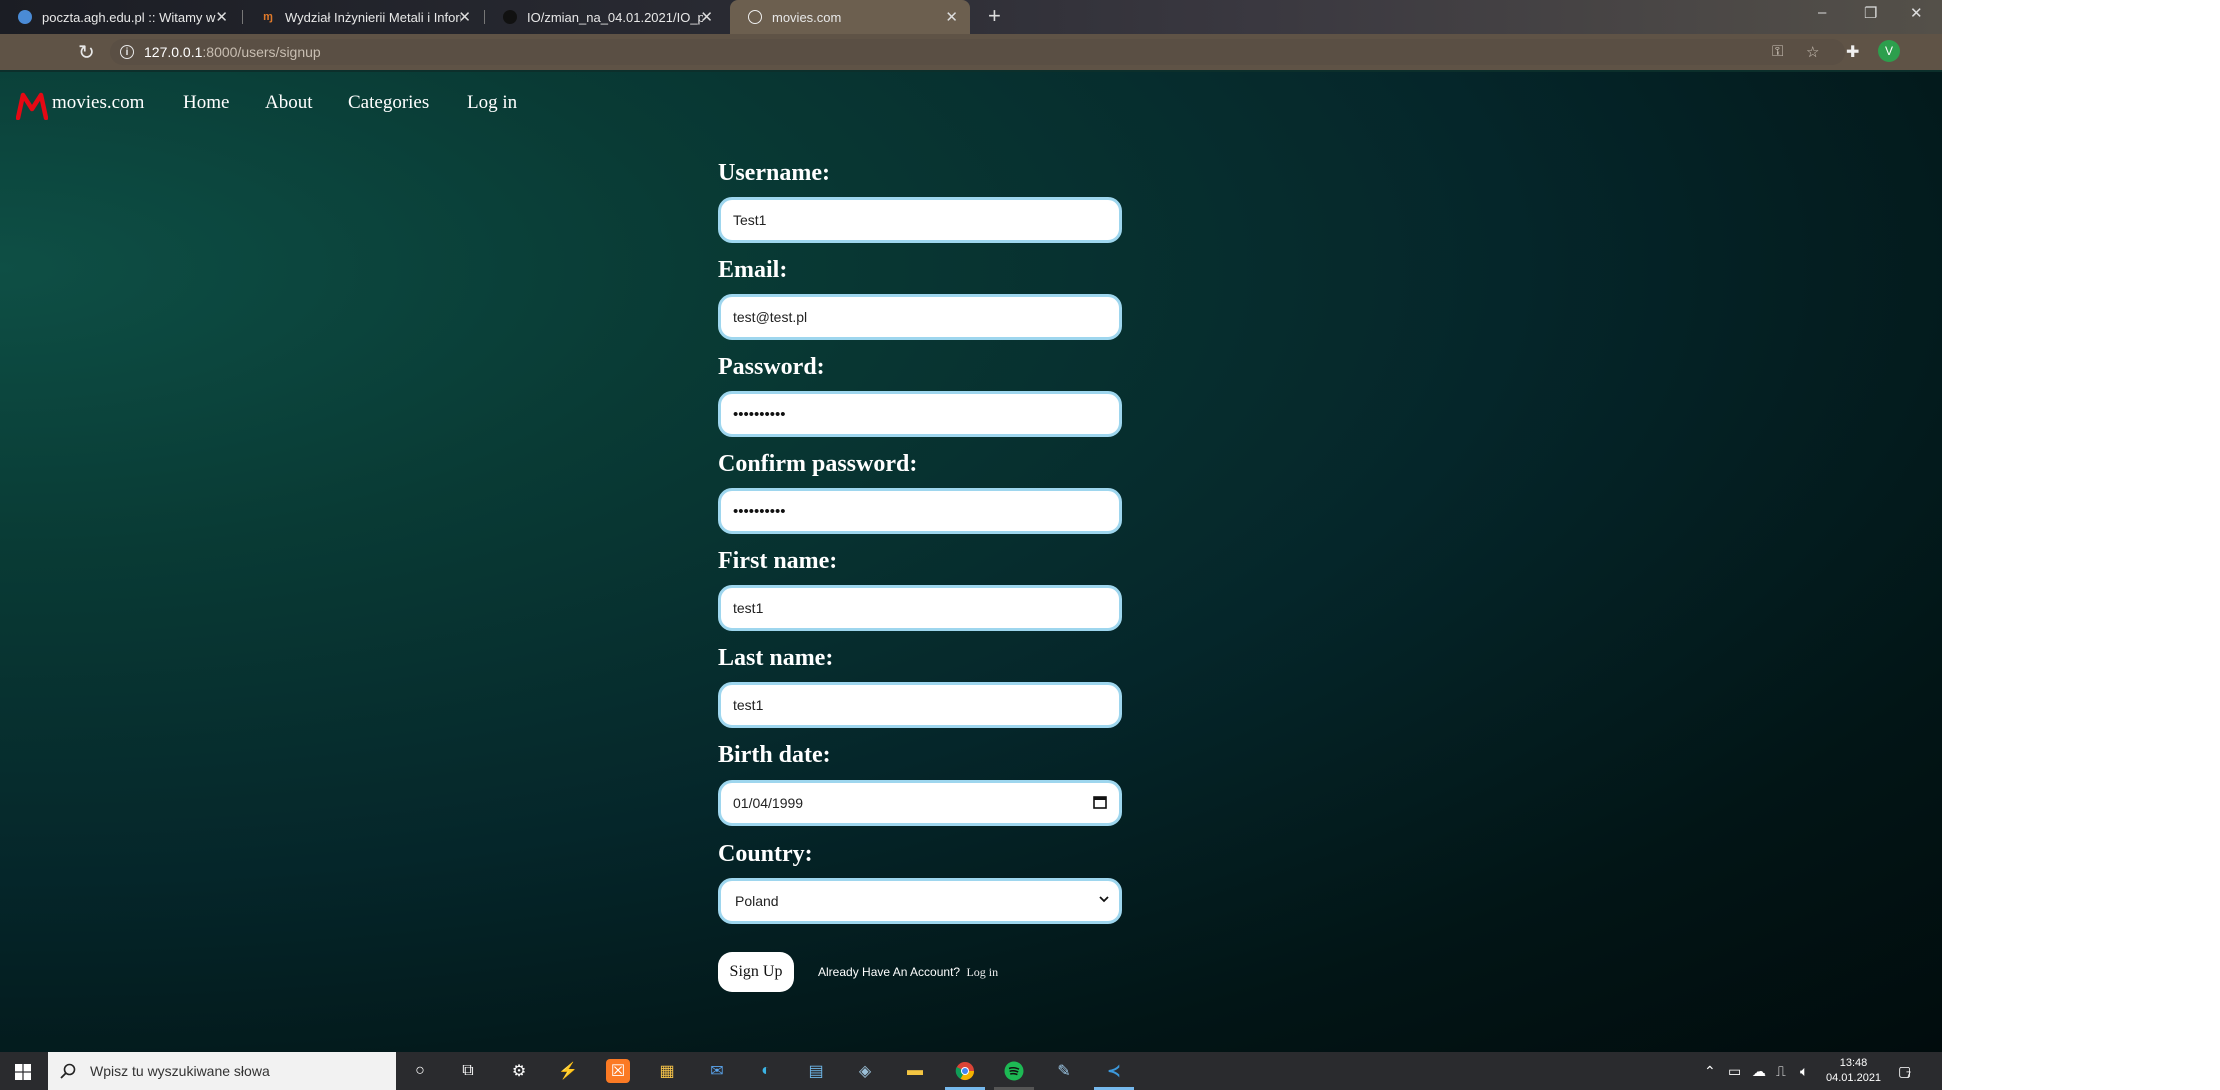 Image resolution: width=2220 pixels, height=1090 pixels. Describe the element at coordinates (1916, 13) in the screenshot. I see `close-window-button: ✕` at that location.